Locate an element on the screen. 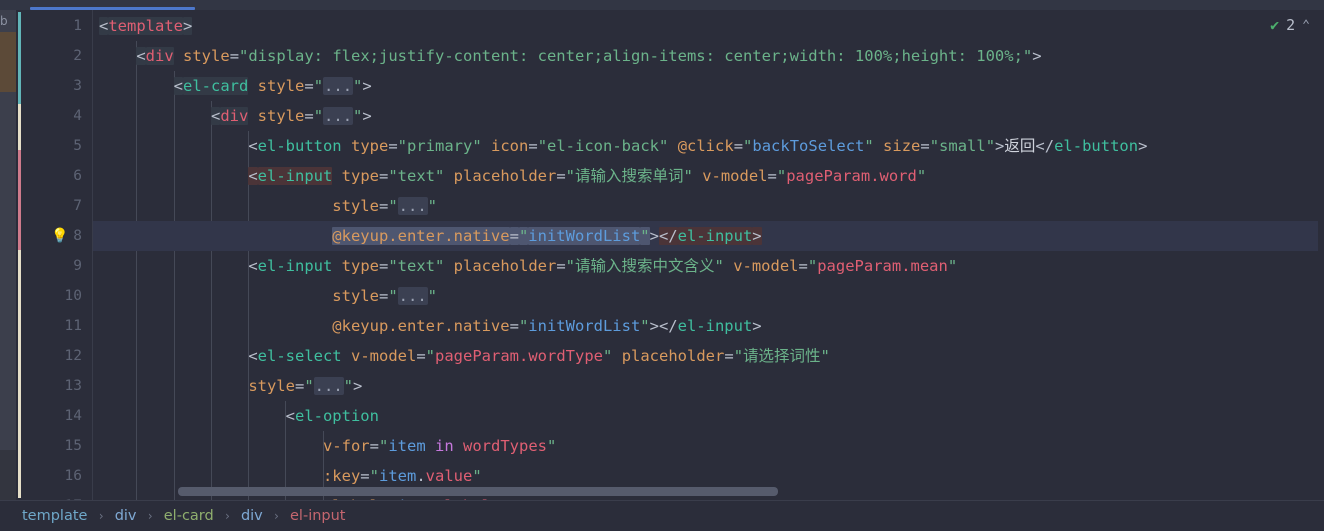 This screenshot has width=1324, height=531. code-token: el-option is located at coordinates (336, 416).